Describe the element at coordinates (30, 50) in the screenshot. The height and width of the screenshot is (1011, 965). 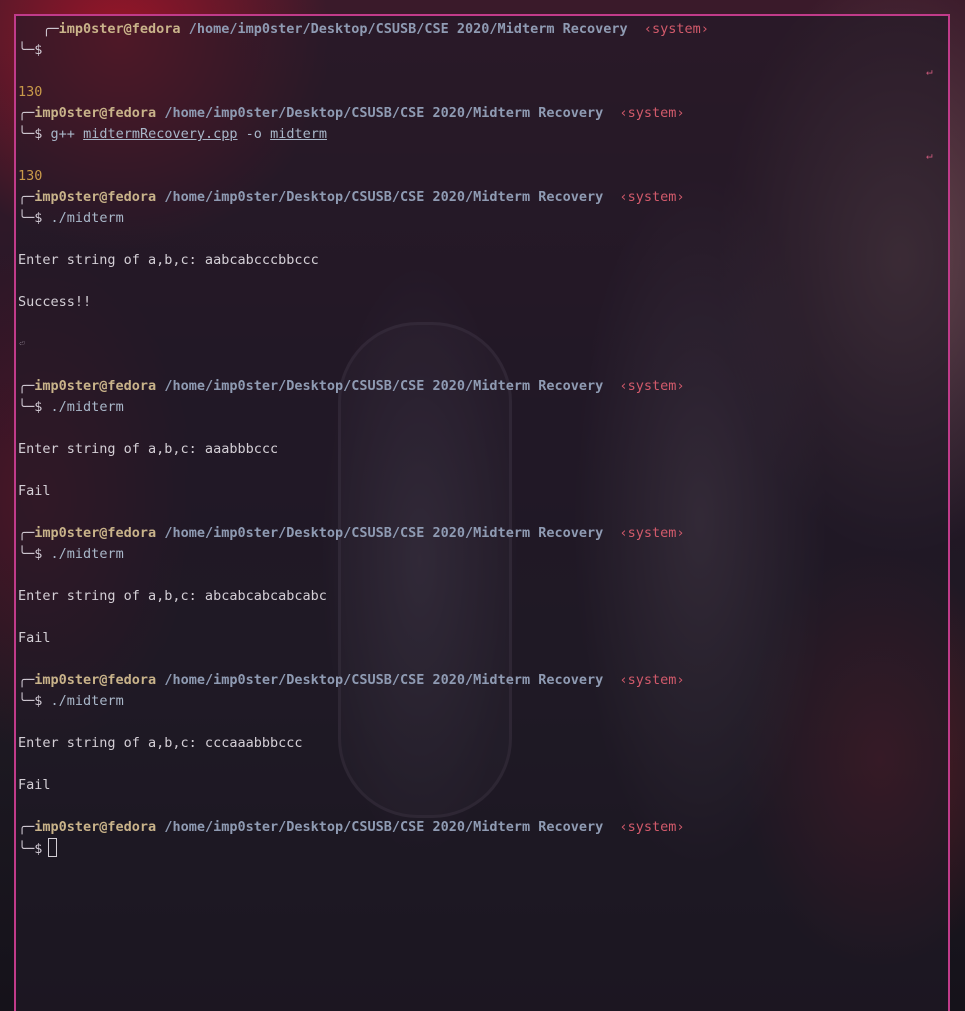
I see `command-line: ╰─$` at that location.